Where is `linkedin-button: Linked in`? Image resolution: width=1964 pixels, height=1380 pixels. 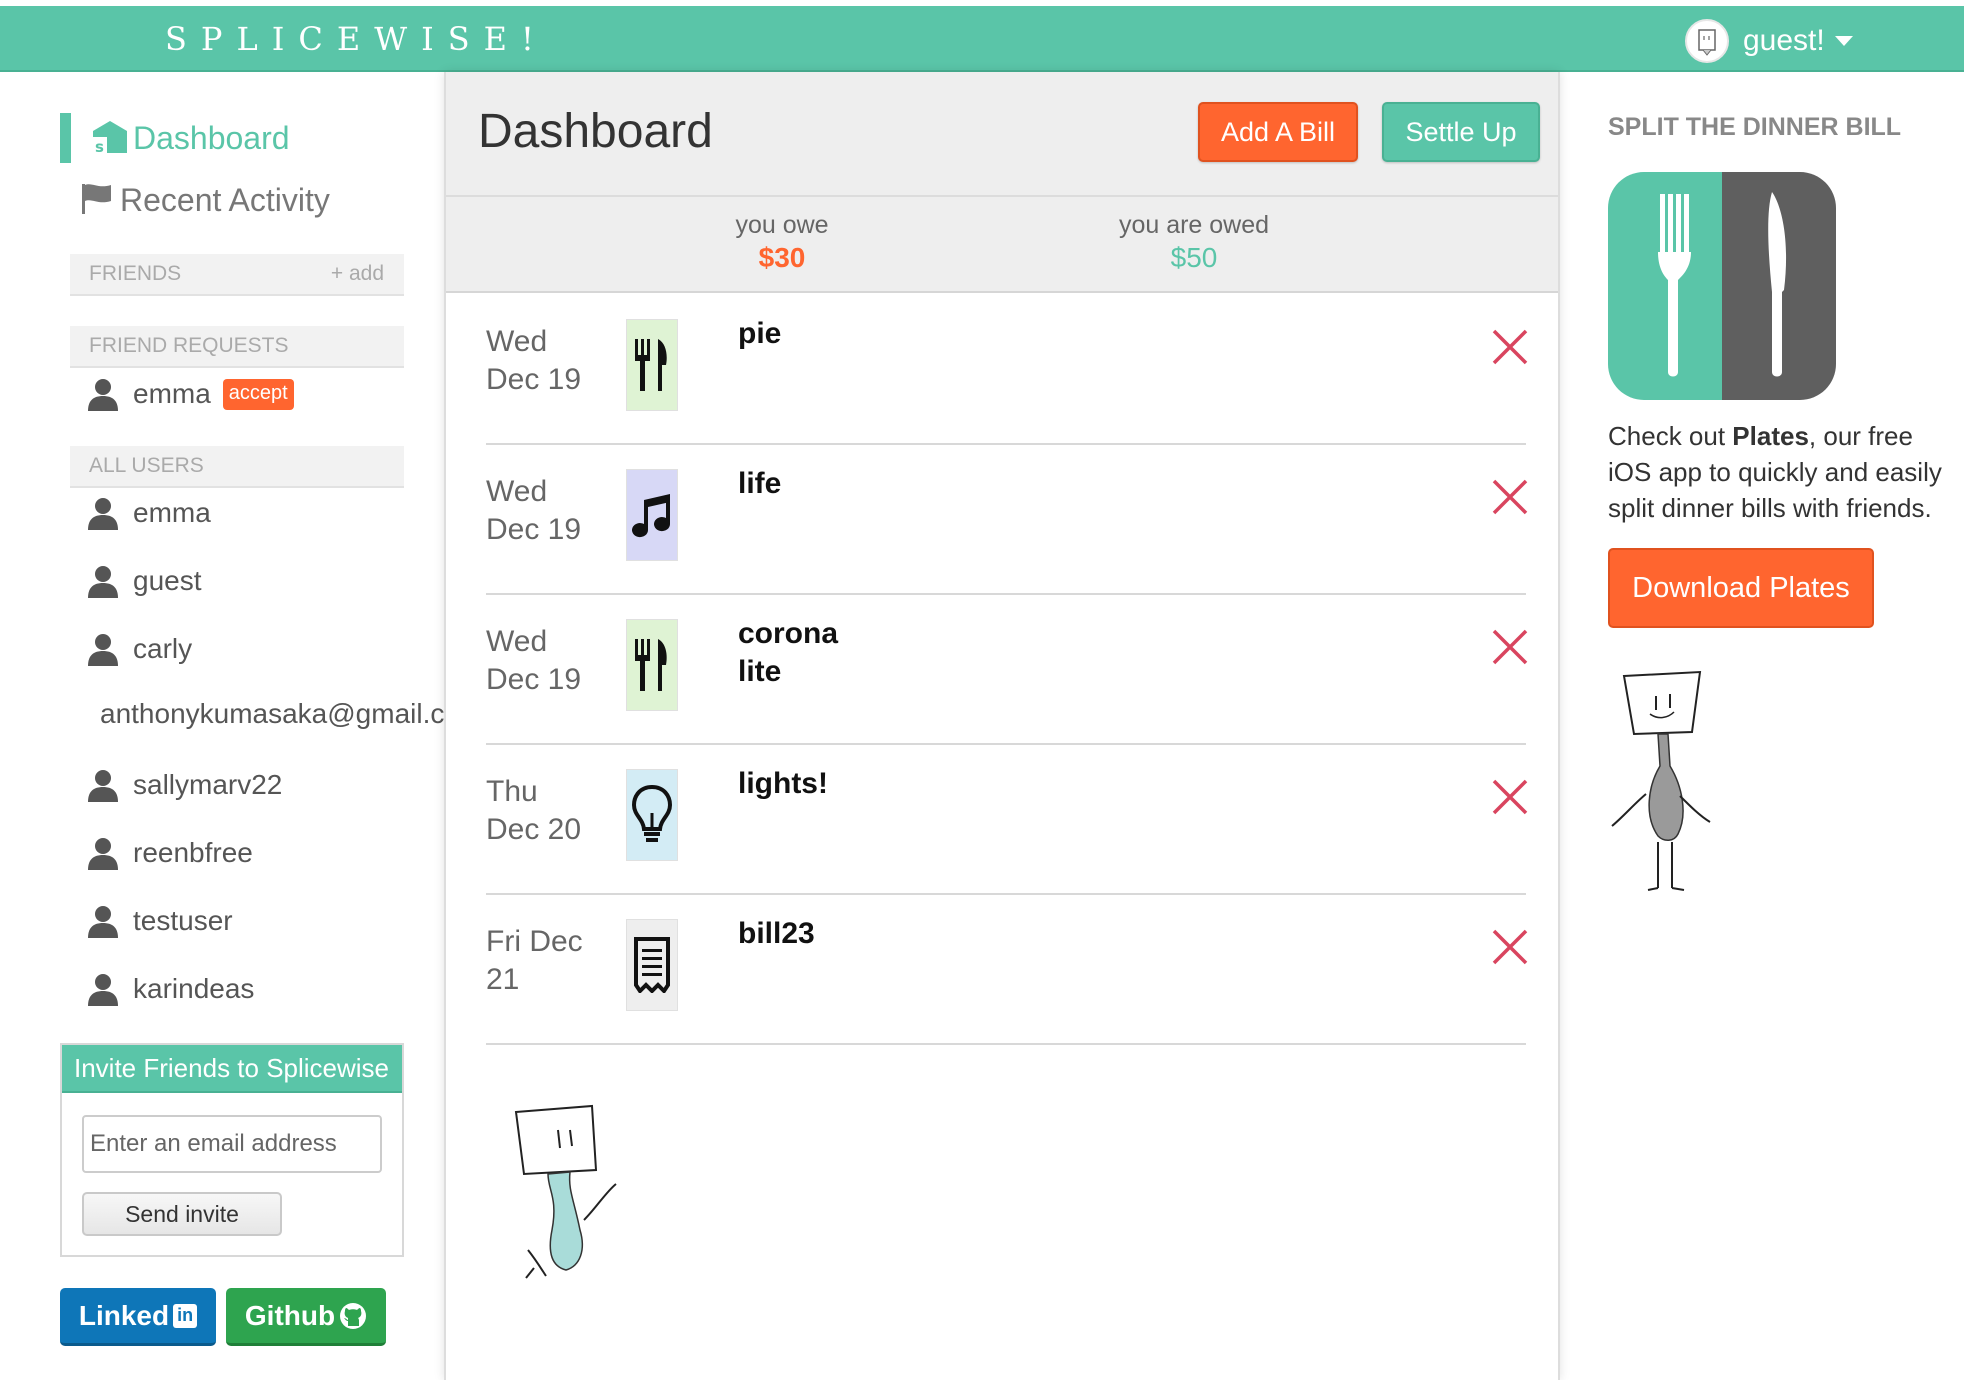 linkedin-button: Linked in is located at coordinates (138, 1317).